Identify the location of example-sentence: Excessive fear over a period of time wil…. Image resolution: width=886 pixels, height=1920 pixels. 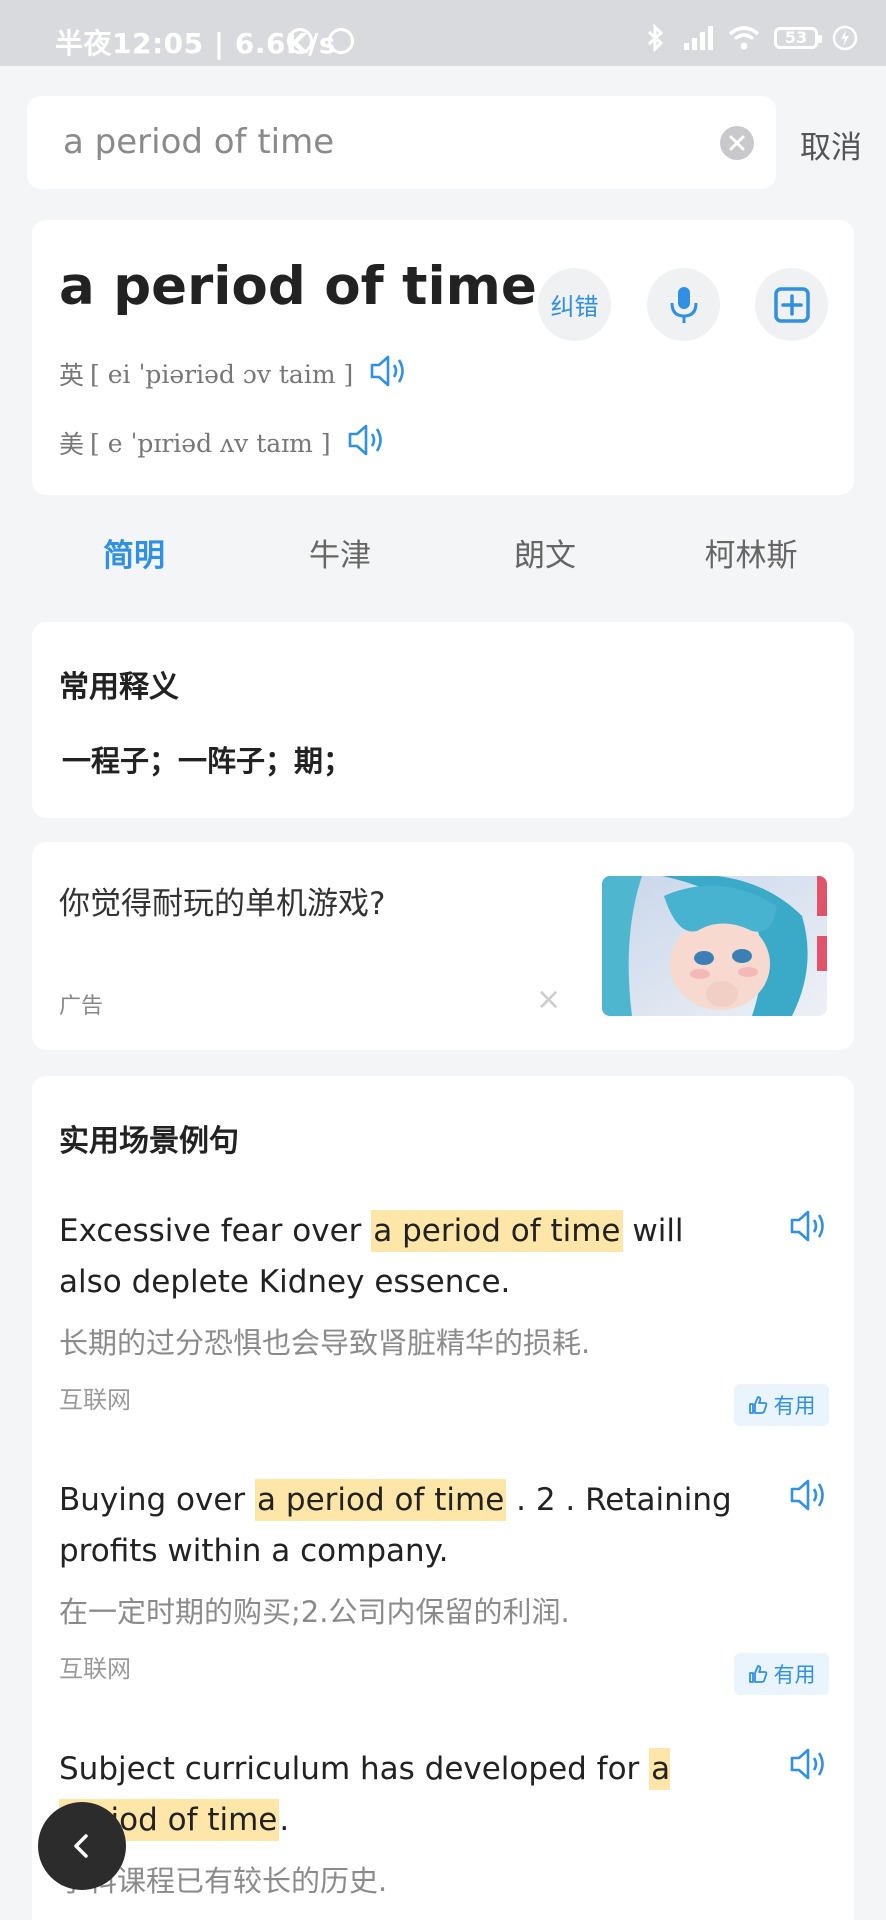
(404, 1257).